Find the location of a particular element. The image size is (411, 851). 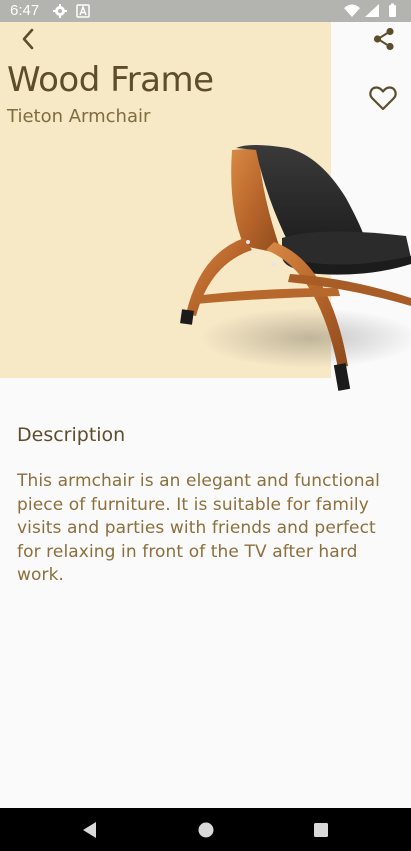

status-right-icons is located at coordinates (372, 13).